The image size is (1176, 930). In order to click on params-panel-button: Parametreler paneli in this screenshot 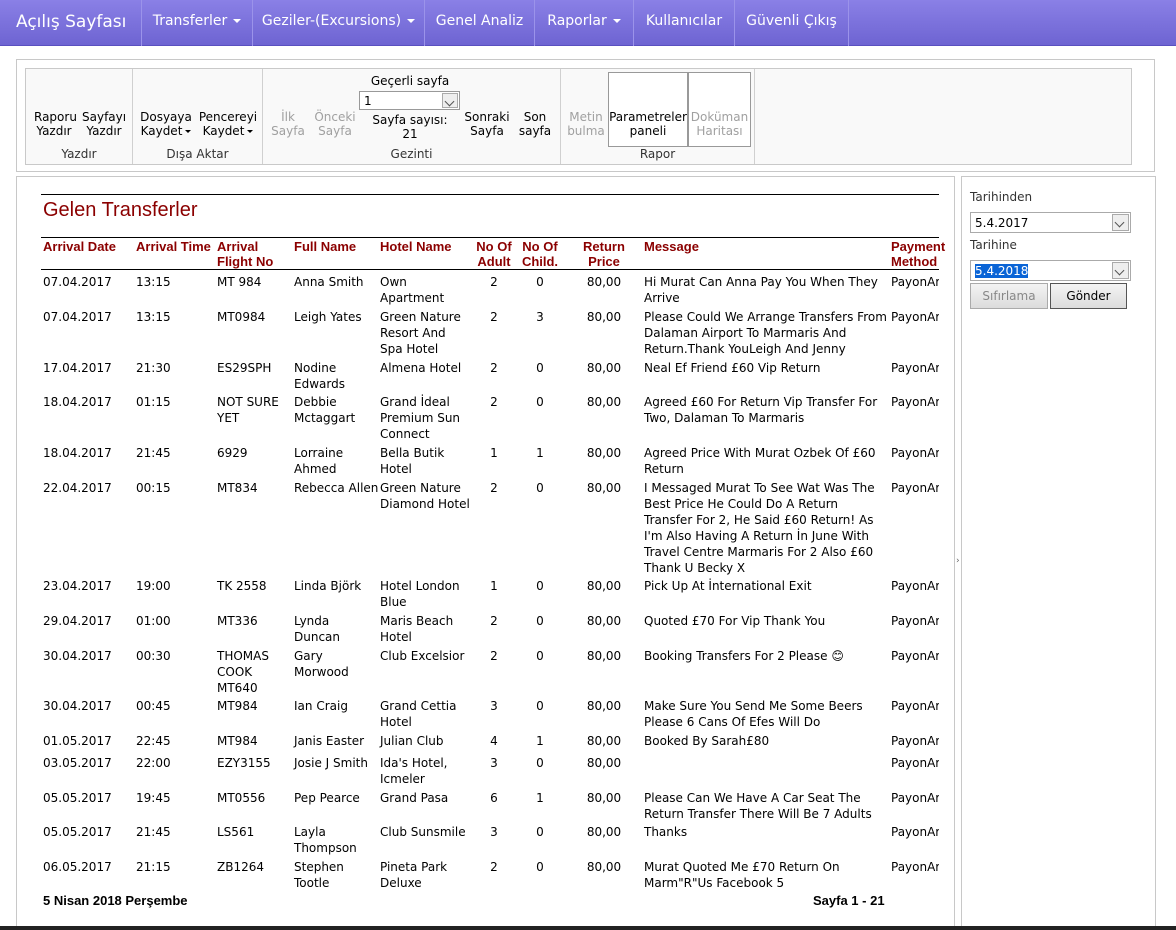, I will do `click(648, 109)`.